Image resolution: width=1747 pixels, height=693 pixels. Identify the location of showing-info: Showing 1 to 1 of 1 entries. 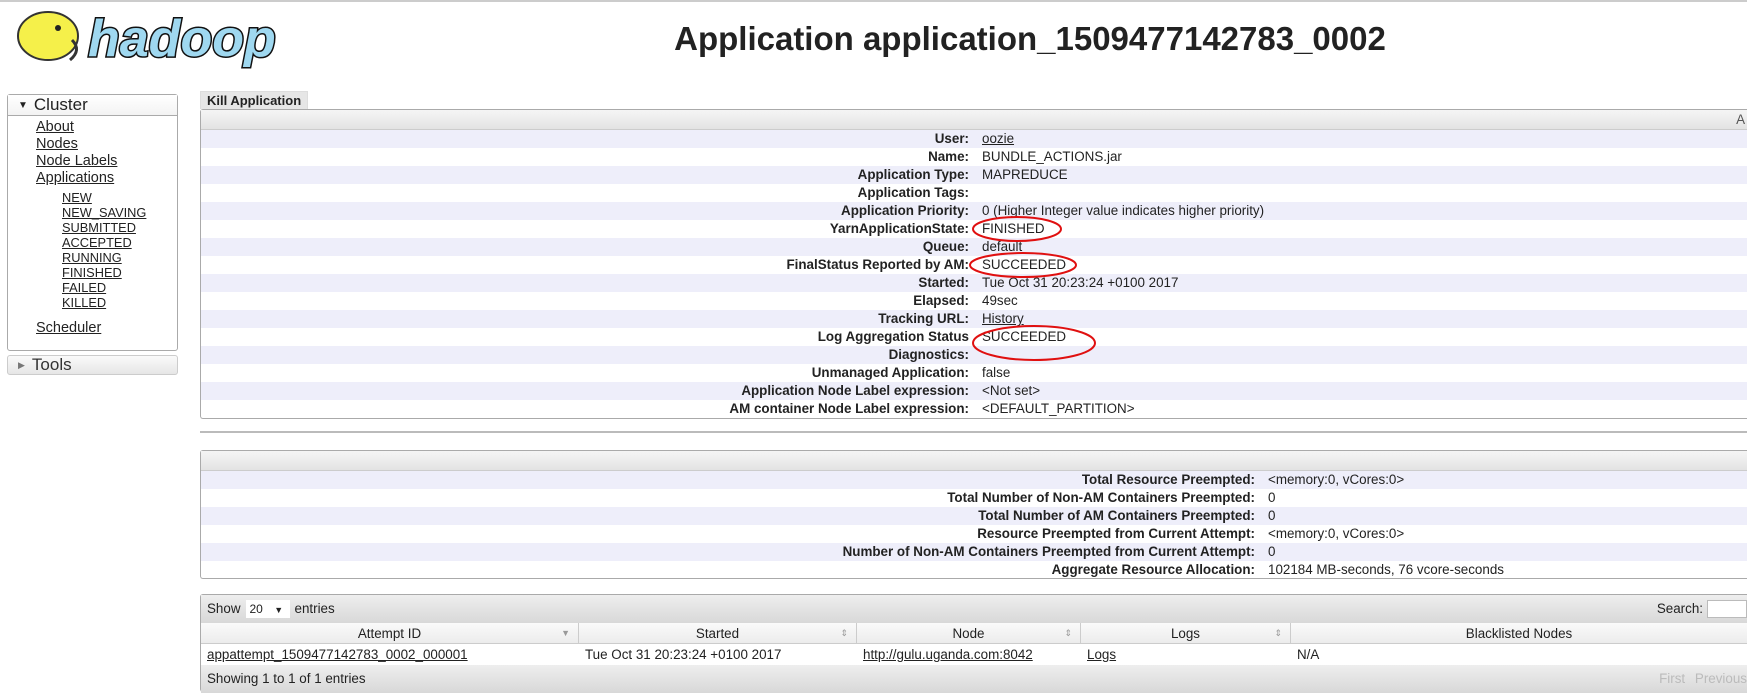
(286, 678).